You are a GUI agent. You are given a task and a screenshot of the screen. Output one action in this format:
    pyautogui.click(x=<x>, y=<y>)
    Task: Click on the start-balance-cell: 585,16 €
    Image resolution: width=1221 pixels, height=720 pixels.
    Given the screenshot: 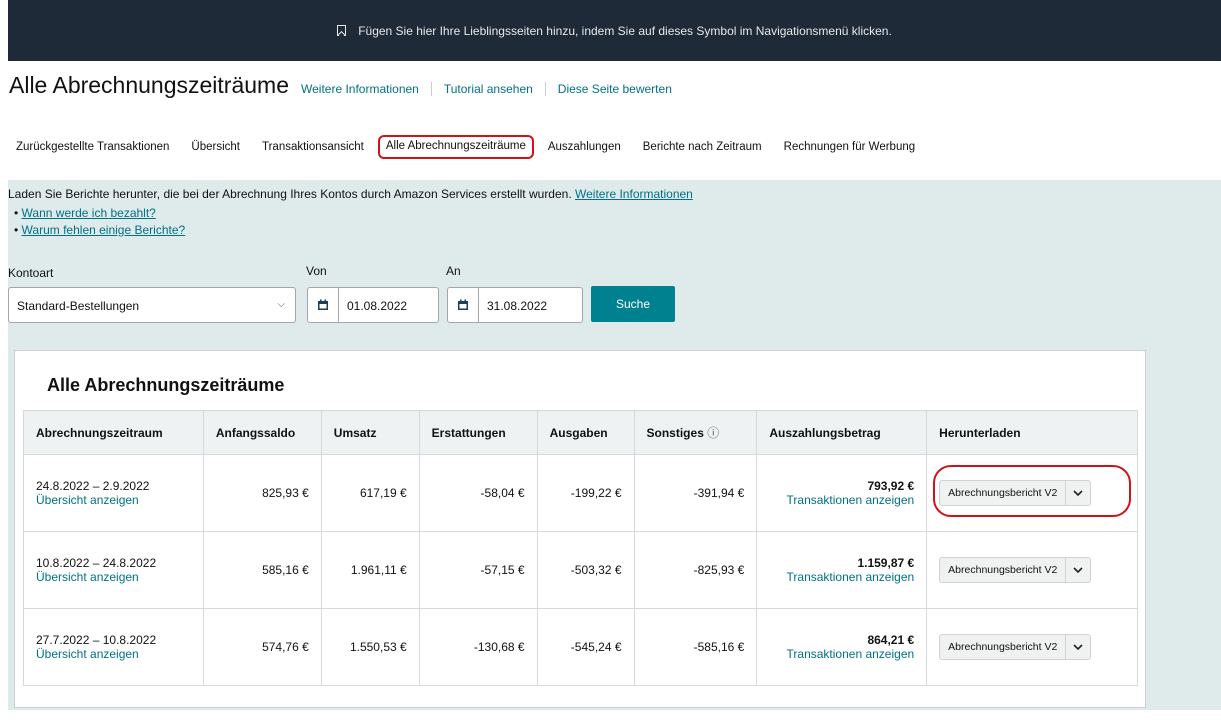 What is the action you would take?
    pyautogui.click(x=262, y=570)
    